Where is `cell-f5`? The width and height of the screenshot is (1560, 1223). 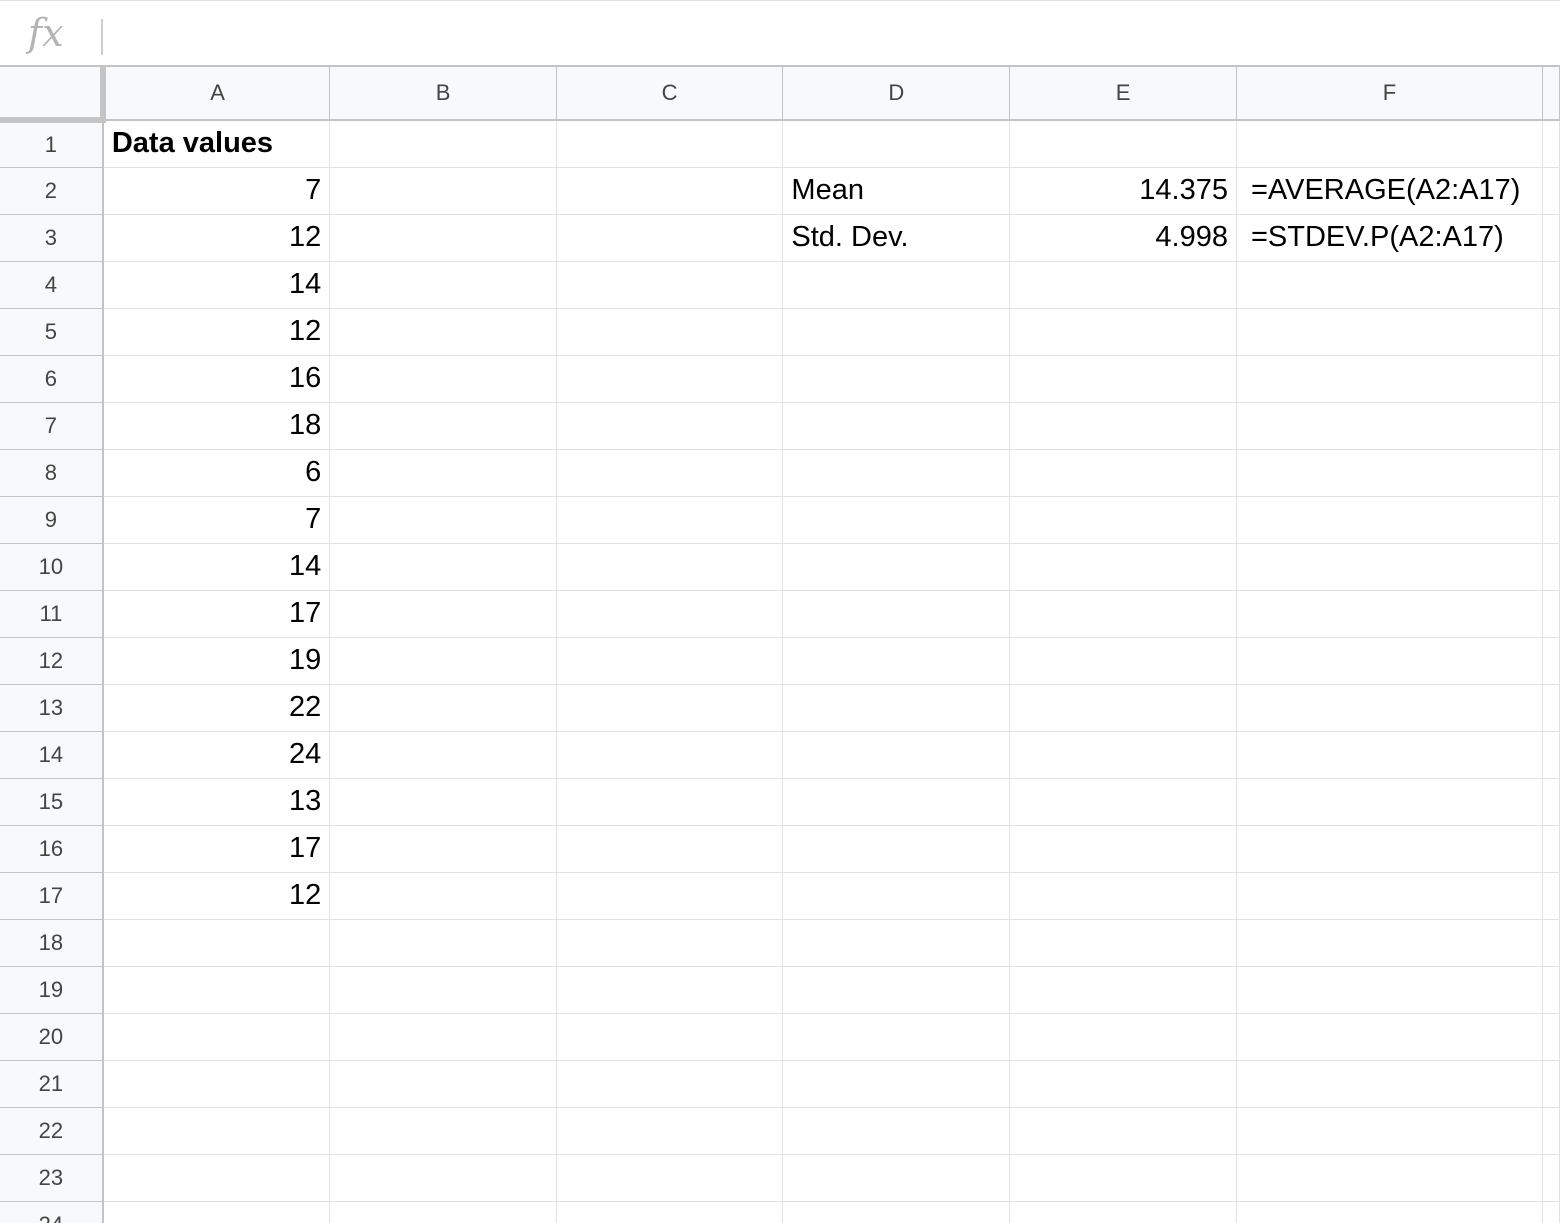 cell-f5 is located at coordinates (1389, 332).